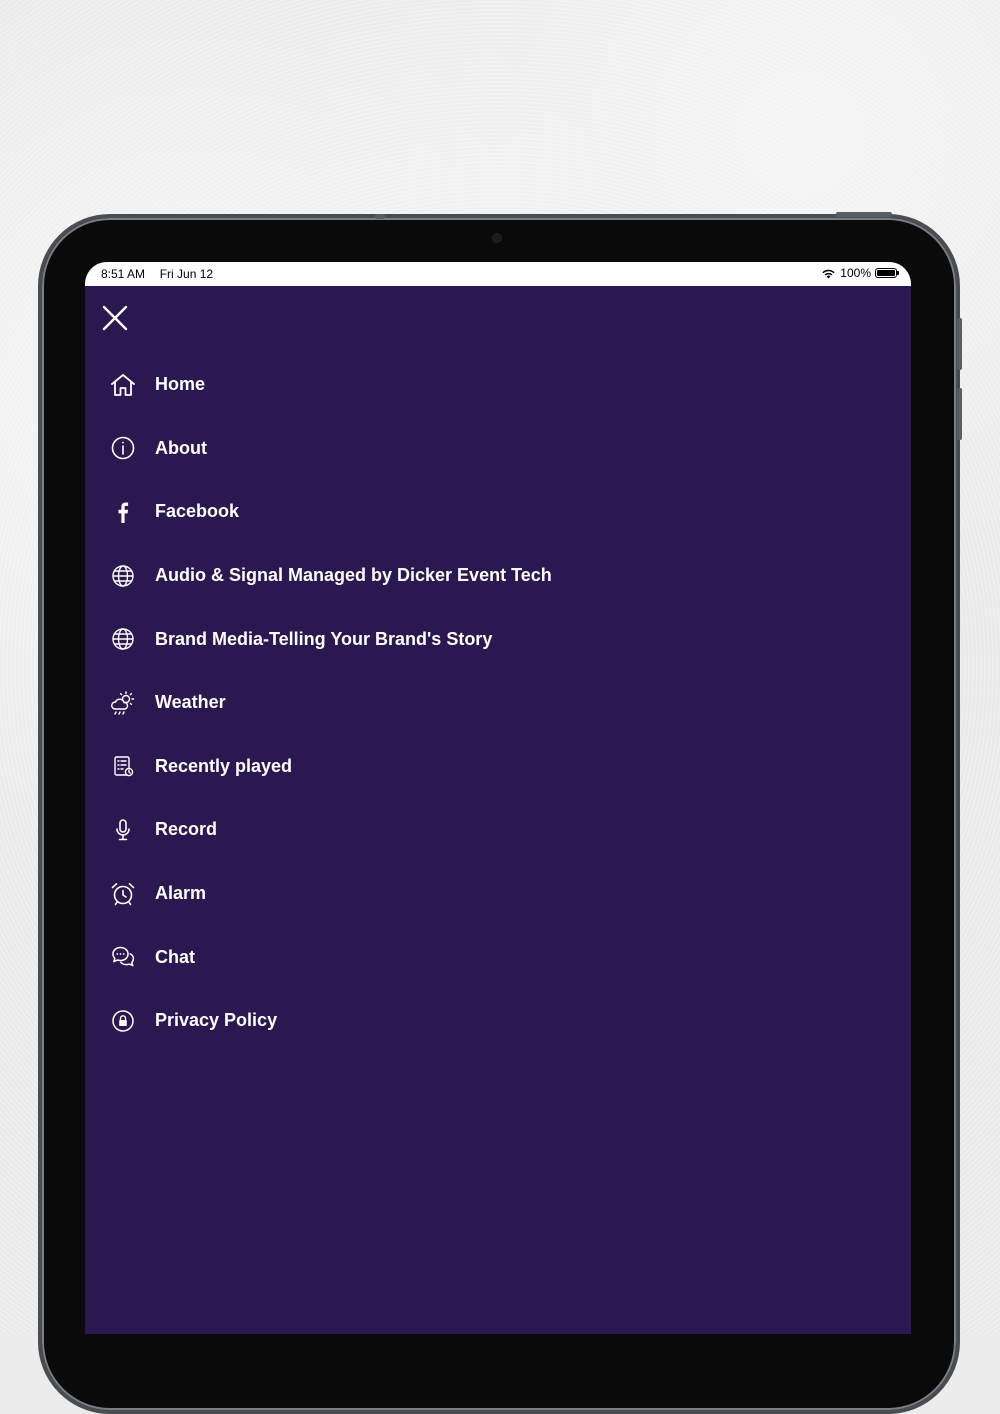 The image size is (1000, 1414). Describe the element at coordinates (123, 274) in the screenshot. I see `status-time-text: 8:51 AM` at that location.